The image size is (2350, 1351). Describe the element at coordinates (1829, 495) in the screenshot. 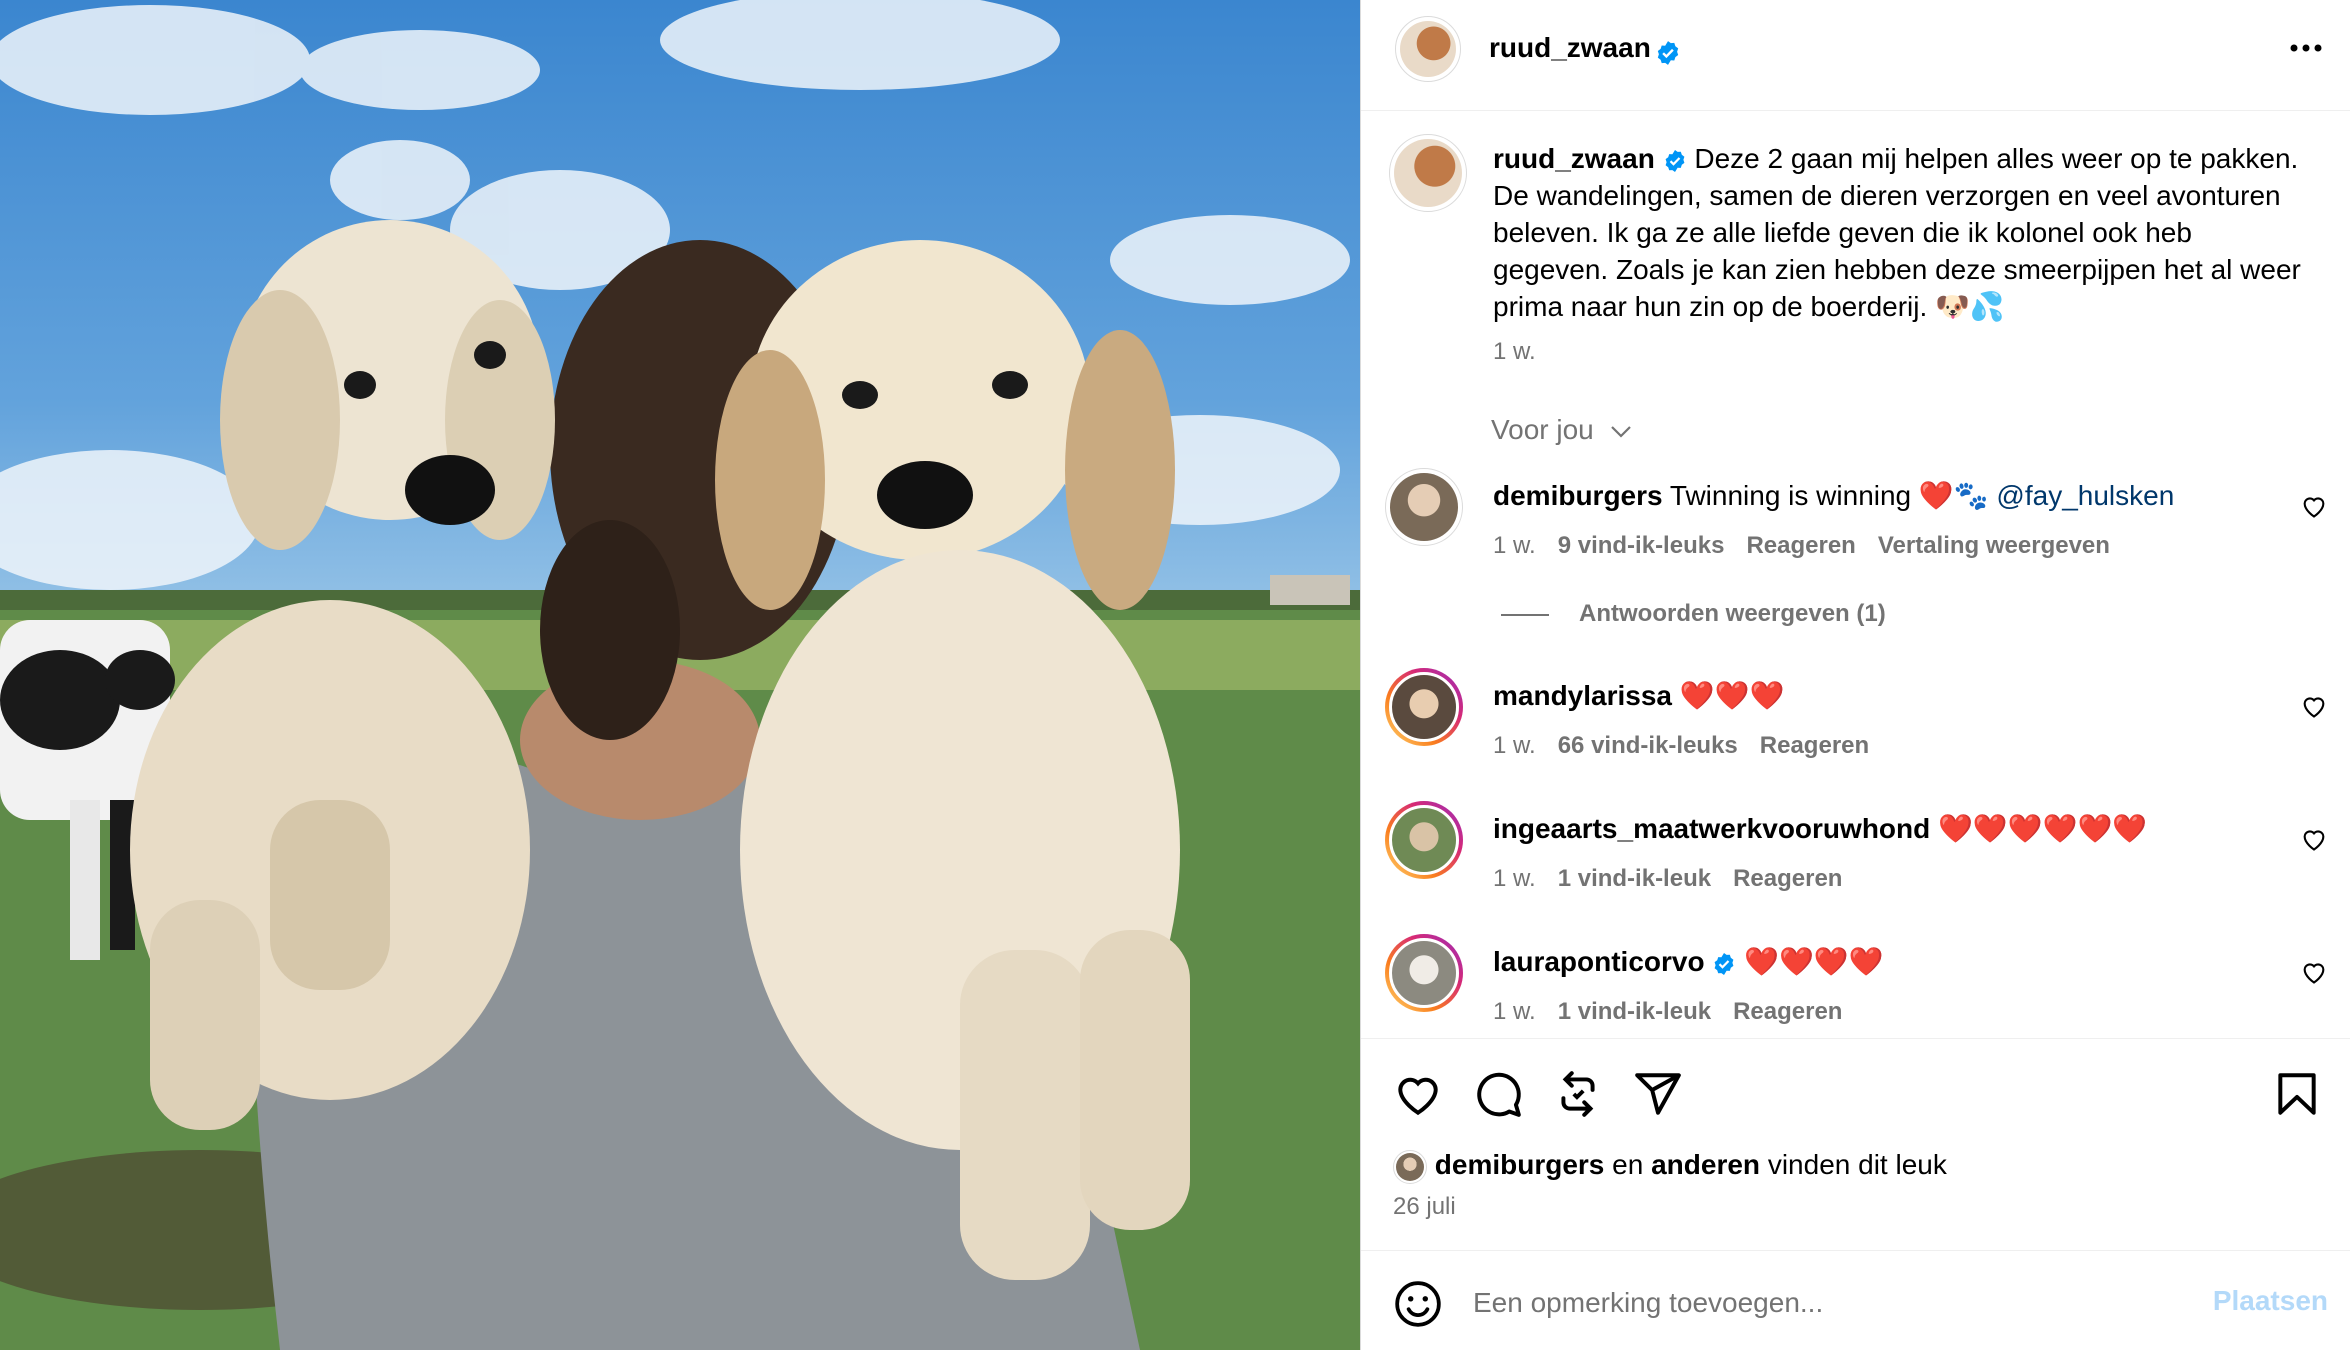

I see `comment-text: Twinning is winning ❤️🐾` at that location.